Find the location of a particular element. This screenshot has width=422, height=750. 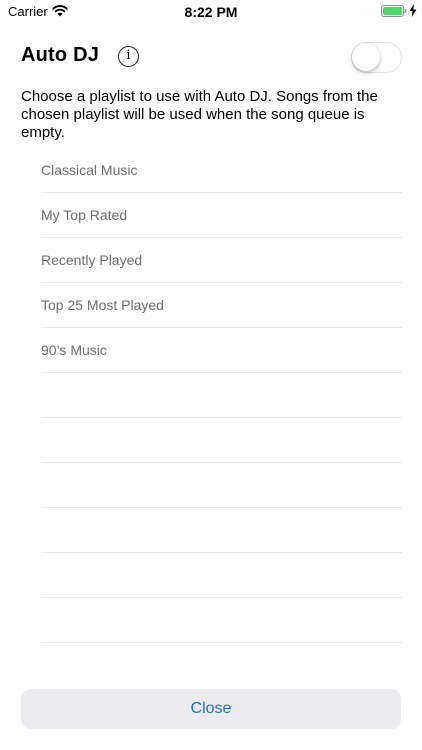

close-button: Close is located at coordinates (211, 709).